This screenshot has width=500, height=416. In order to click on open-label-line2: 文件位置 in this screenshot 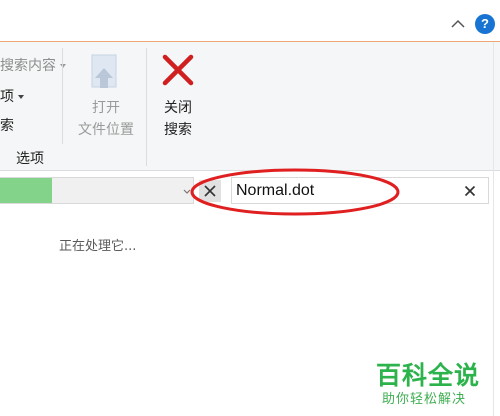, I will do `click(106, 130)`.